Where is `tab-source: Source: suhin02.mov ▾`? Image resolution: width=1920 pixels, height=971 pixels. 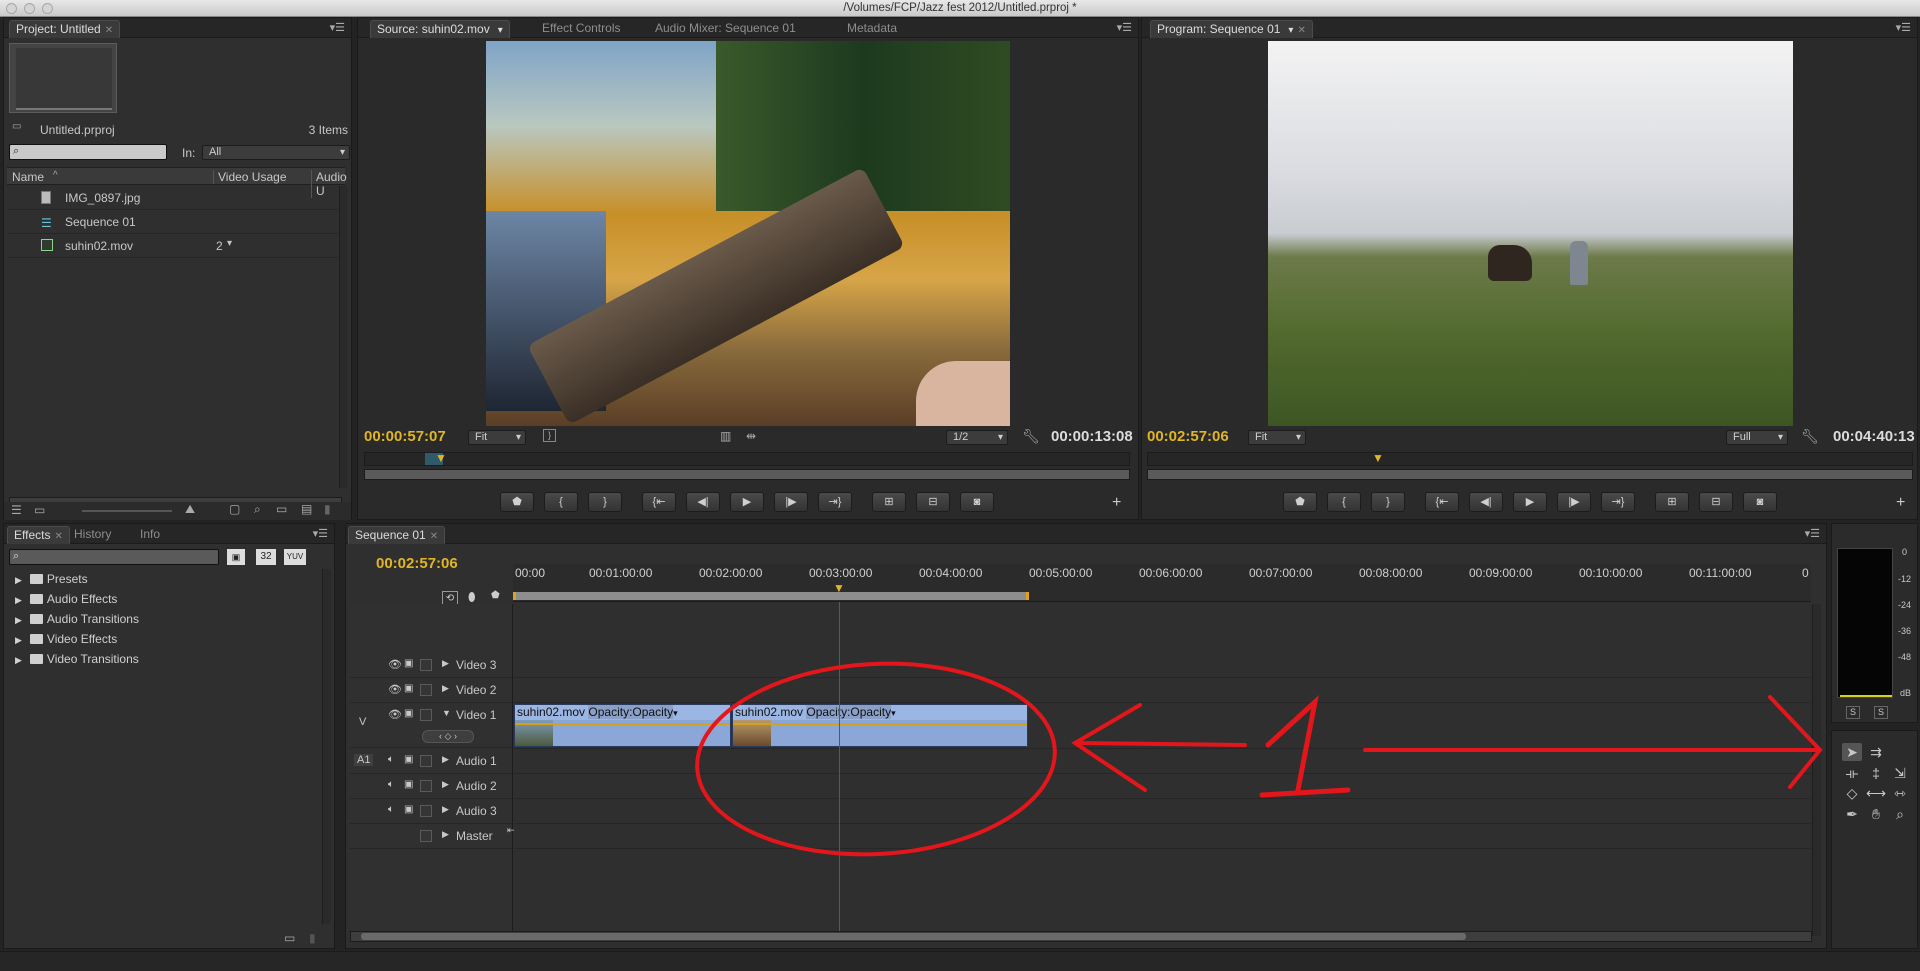 tab-source: Source: suhin02.mov ▾ is located at coordinates (440, 29).